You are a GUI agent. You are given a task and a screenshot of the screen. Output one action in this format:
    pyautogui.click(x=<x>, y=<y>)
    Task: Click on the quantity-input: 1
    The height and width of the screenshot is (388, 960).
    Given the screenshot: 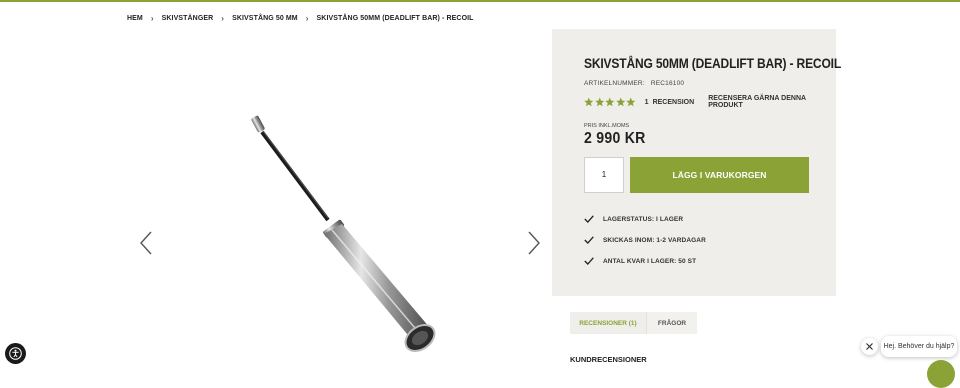 What is the action you would take?
    pyautogui.click(x=604, y=175)
    